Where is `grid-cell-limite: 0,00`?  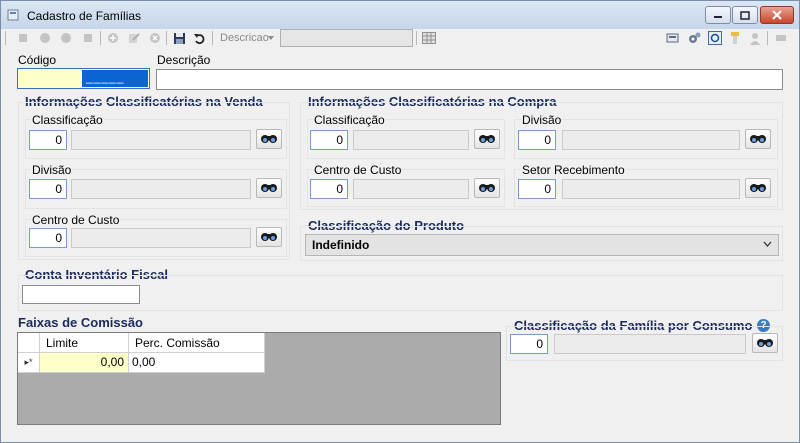
grid-cell-limite: 0,00 is located at coordinates (84, 363).